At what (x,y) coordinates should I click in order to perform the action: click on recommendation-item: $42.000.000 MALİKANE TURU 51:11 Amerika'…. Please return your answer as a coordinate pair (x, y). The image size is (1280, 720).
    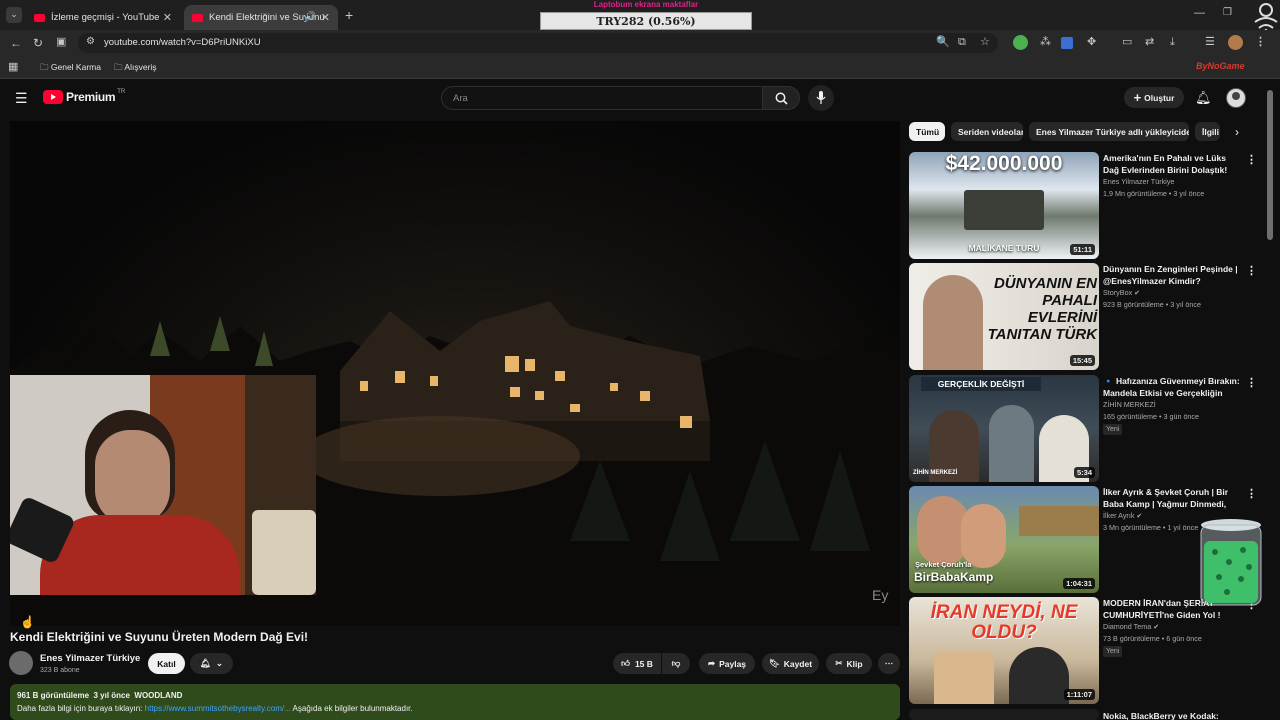
    Looking at the image, I should click on (1086, 205).